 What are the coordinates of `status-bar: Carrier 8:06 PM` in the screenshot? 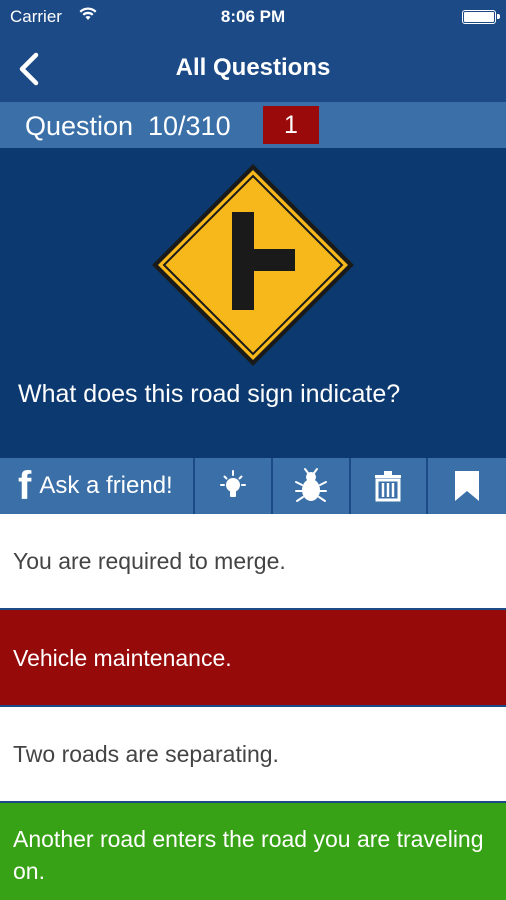 It's located at (253, 18).